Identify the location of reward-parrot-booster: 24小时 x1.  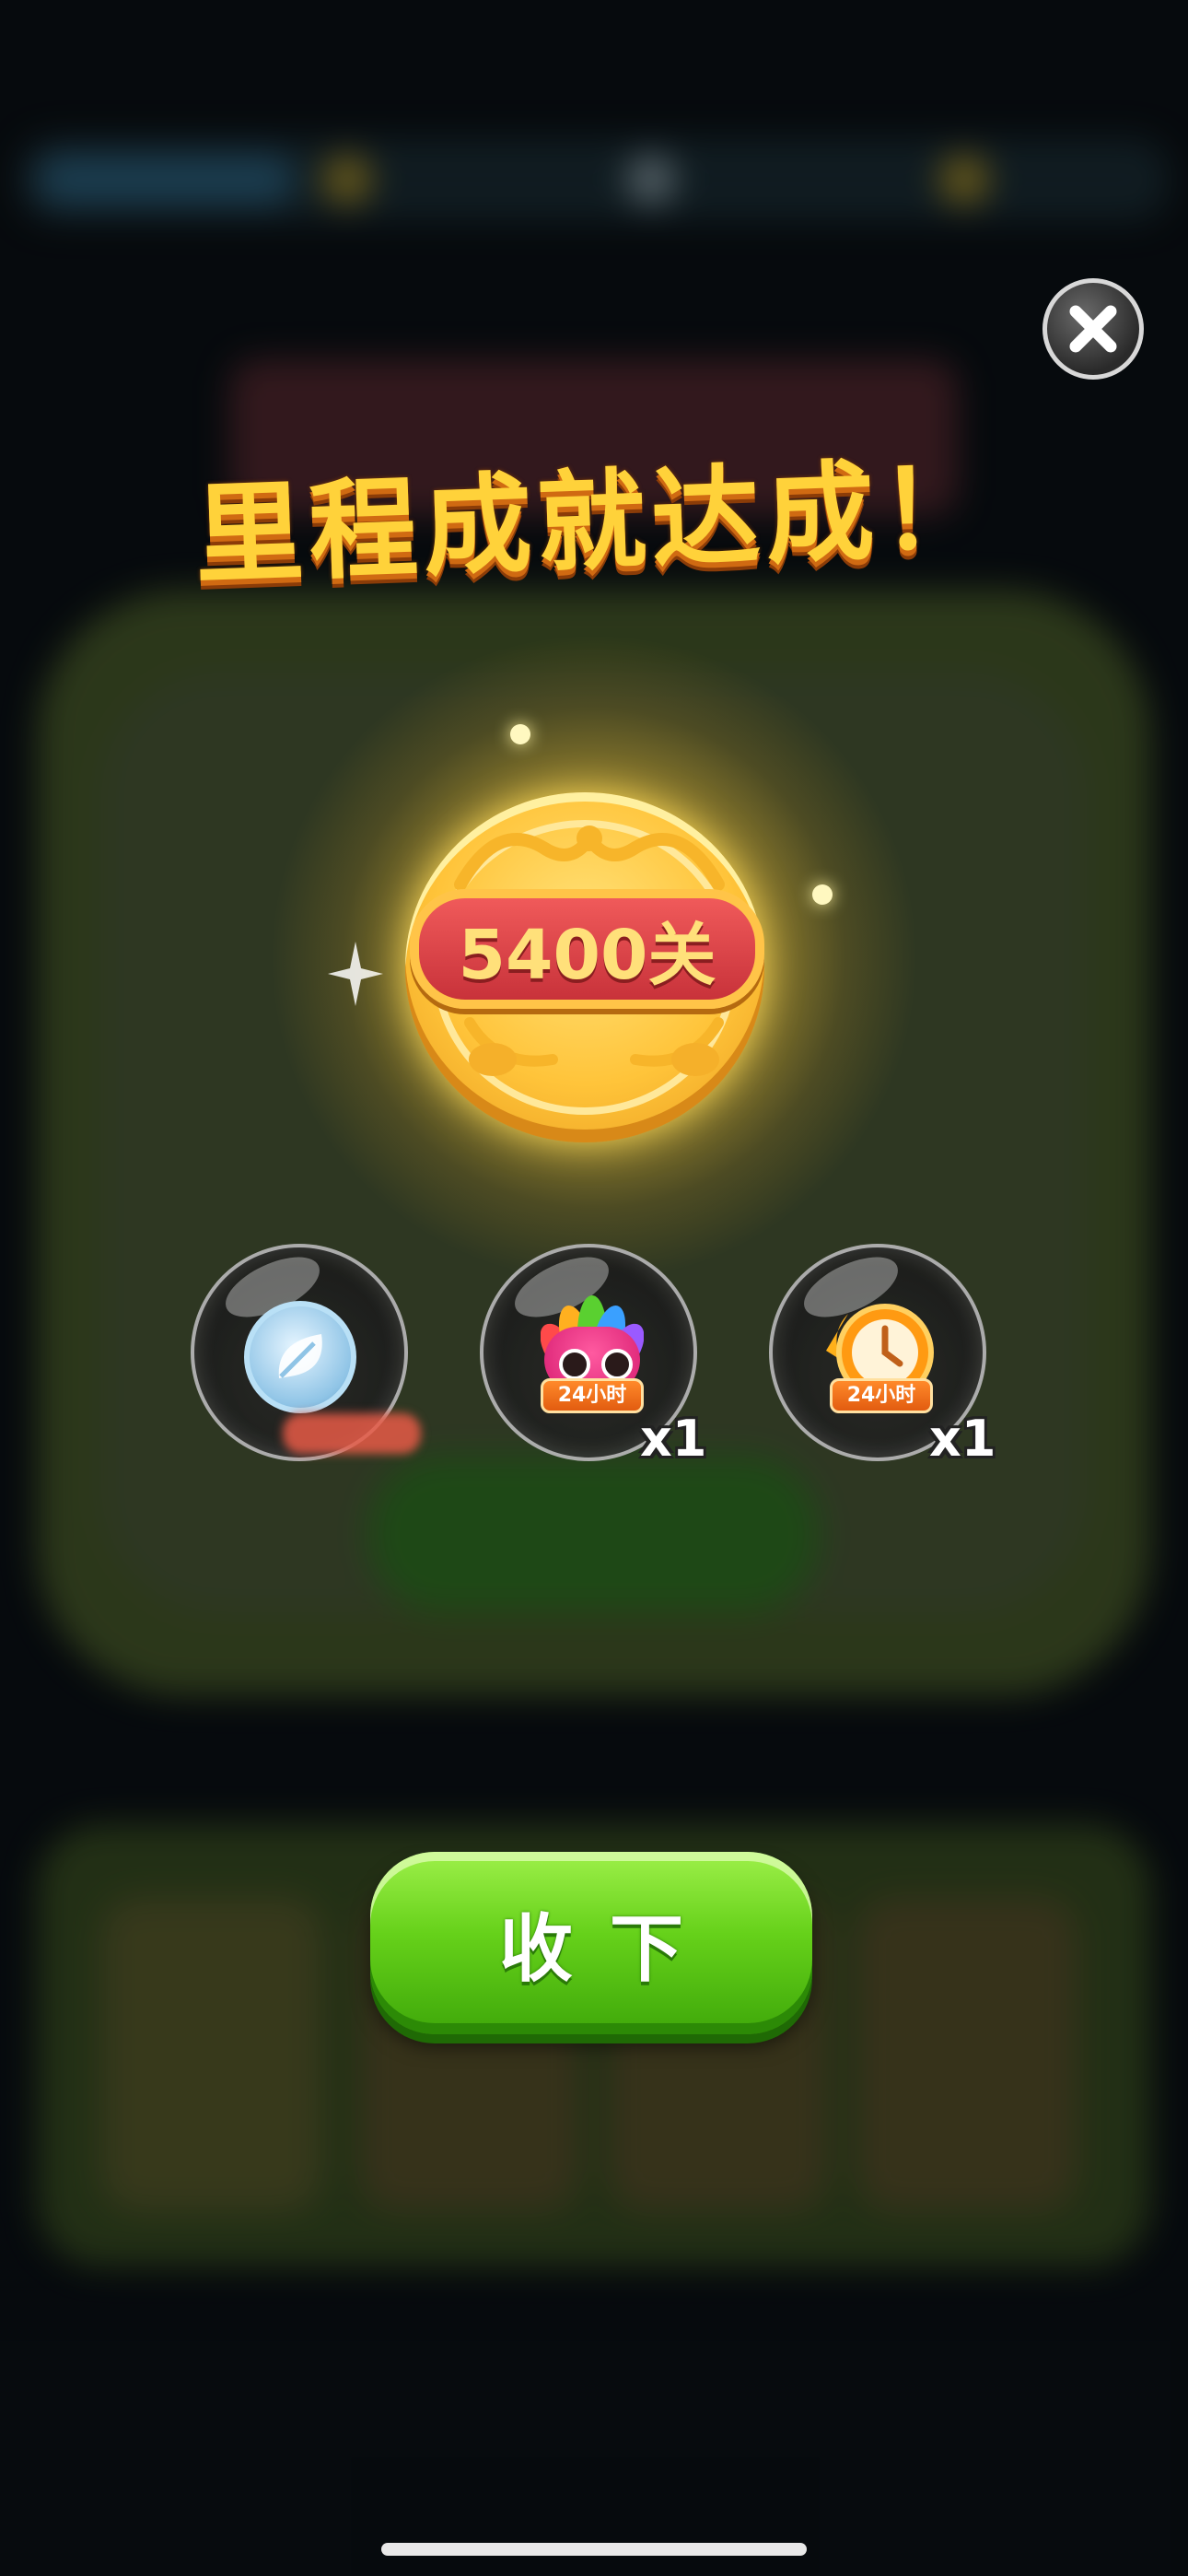
(593, 1356).